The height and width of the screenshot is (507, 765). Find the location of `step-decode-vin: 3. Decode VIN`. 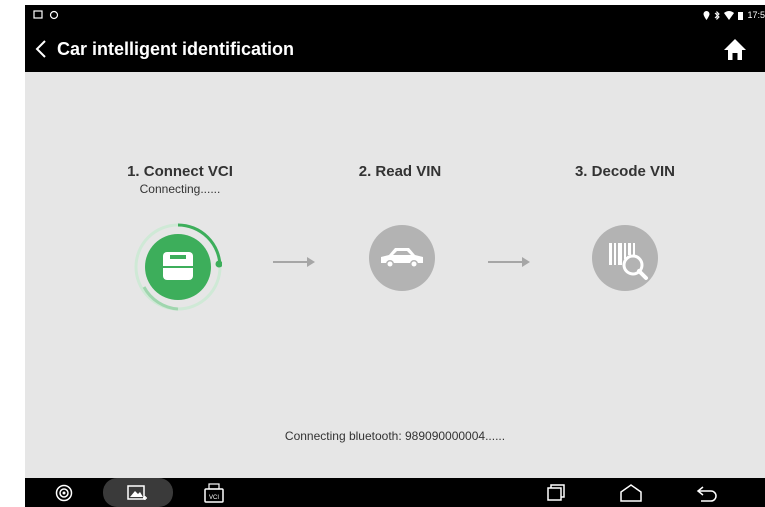

step-decode-vin: 3. Decode VIN is located at coordinates (625, 171).